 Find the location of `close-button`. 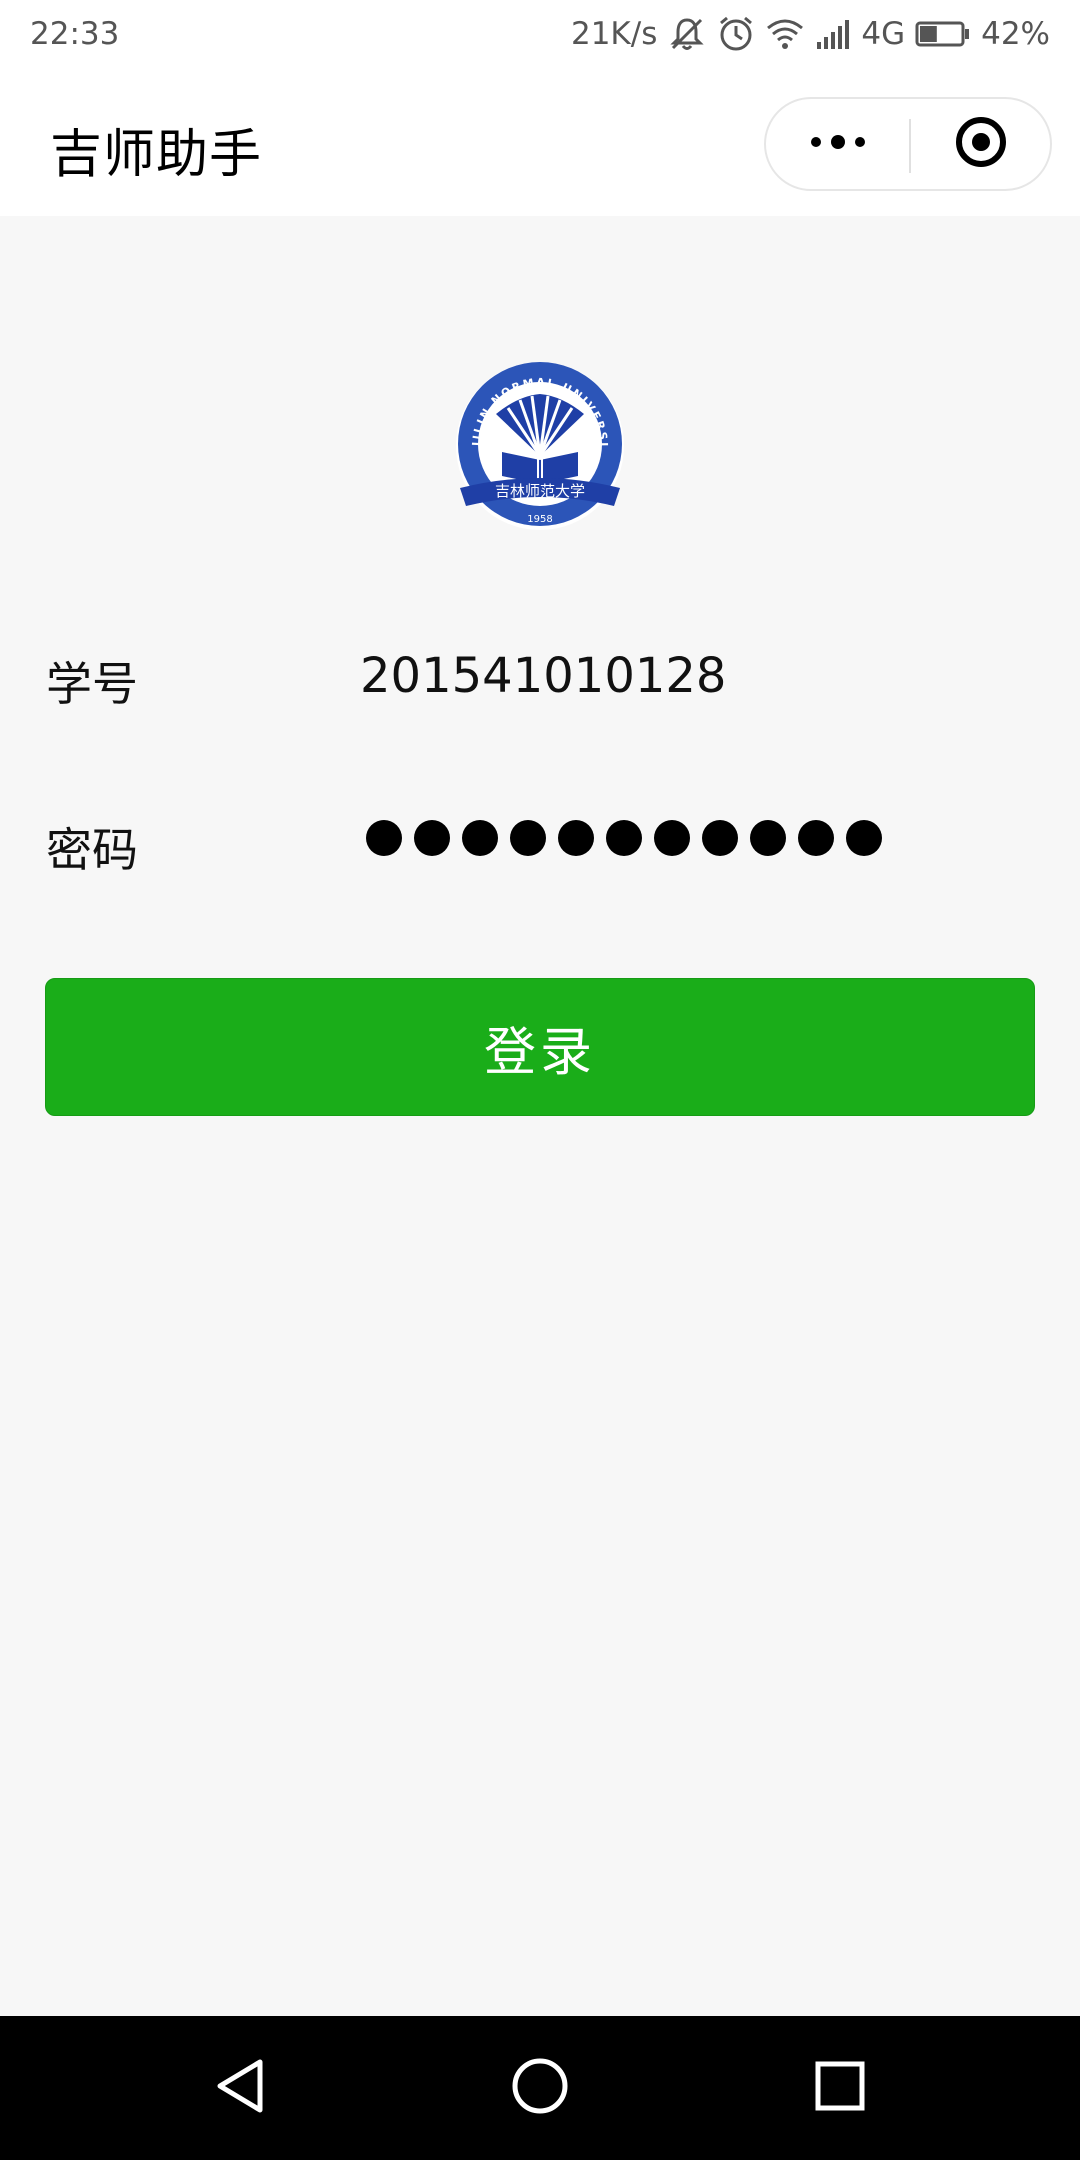

close-button is located at coordinates (980, 144).